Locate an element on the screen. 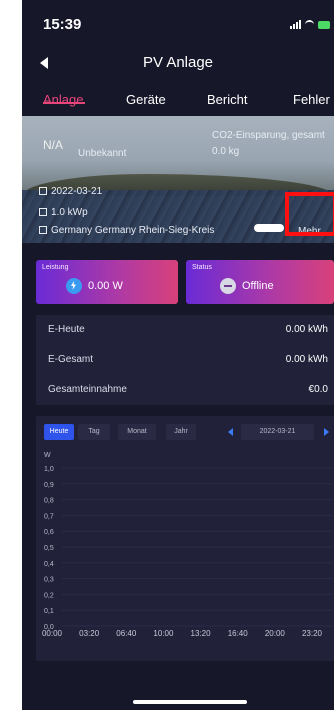 The width and height of the screenshot is (334, 710). home-indicator is located at coordinates (190, 702).